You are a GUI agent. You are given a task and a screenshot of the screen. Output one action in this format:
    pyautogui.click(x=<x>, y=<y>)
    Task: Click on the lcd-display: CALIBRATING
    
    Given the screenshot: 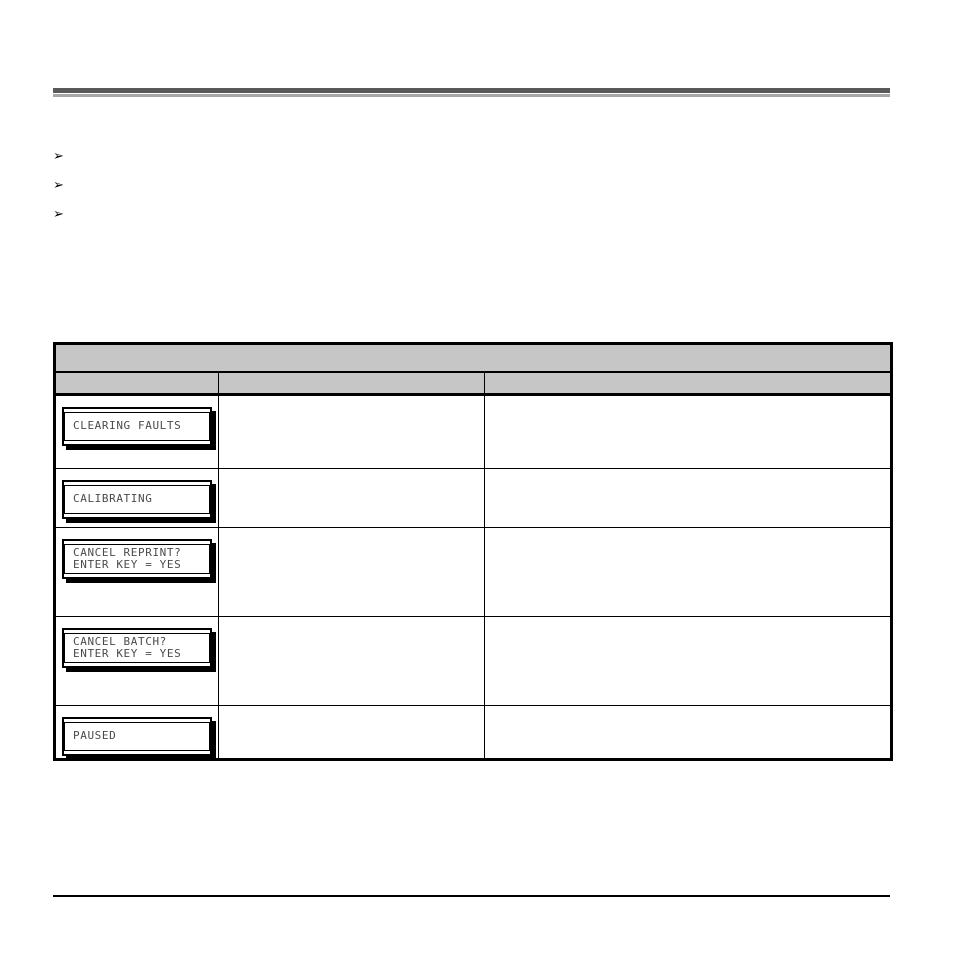 What is the action you would take?
    pyautogui.click(x=139, y=501)
    